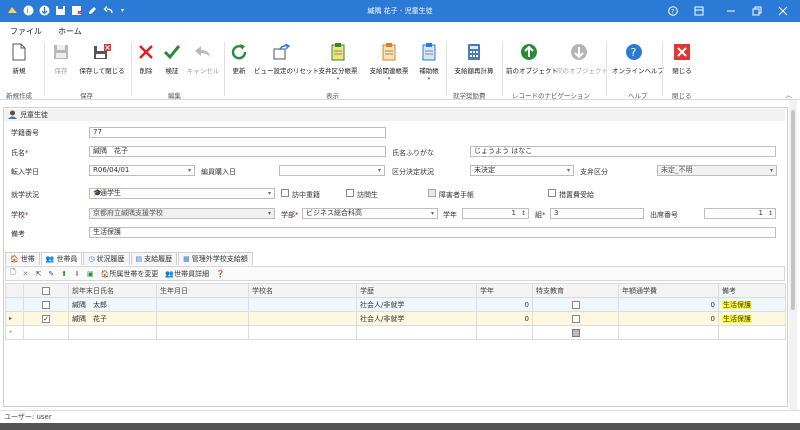 The height and width of the screenshot is (430, 800). What do you see at coordinates (26, 274) in the screenshot?
I see `delete-row-icon: ✕` at bounding box center [26, 274].